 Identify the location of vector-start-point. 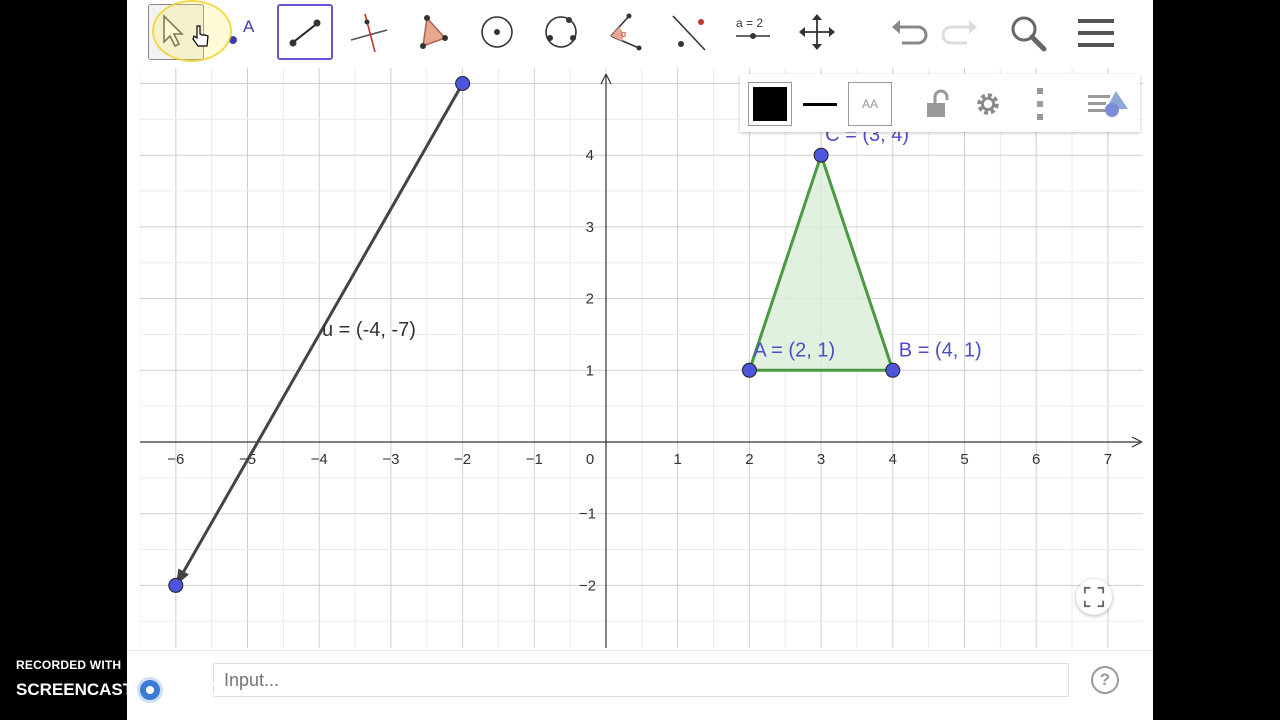
(463, 83).